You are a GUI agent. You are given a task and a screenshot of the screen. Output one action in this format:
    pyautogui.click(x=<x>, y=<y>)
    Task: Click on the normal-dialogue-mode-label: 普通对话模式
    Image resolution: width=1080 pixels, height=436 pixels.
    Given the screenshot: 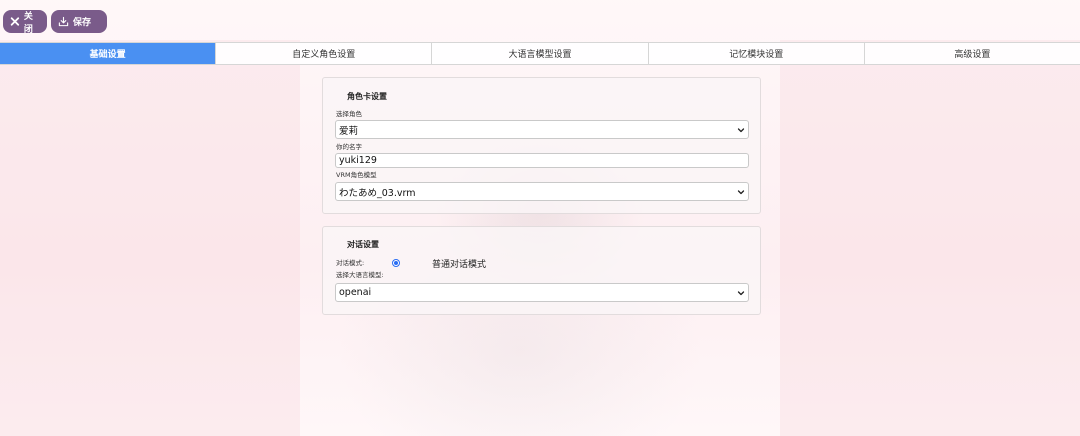 What is the action you would take?
    pyautogui.click(x=459, y=263)
    